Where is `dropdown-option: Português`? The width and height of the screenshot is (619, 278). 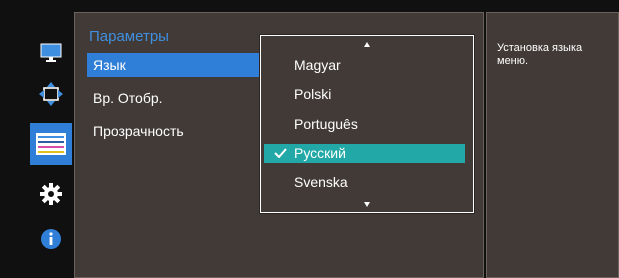 dropdown-option: Português is located at coordinates (364, 124).